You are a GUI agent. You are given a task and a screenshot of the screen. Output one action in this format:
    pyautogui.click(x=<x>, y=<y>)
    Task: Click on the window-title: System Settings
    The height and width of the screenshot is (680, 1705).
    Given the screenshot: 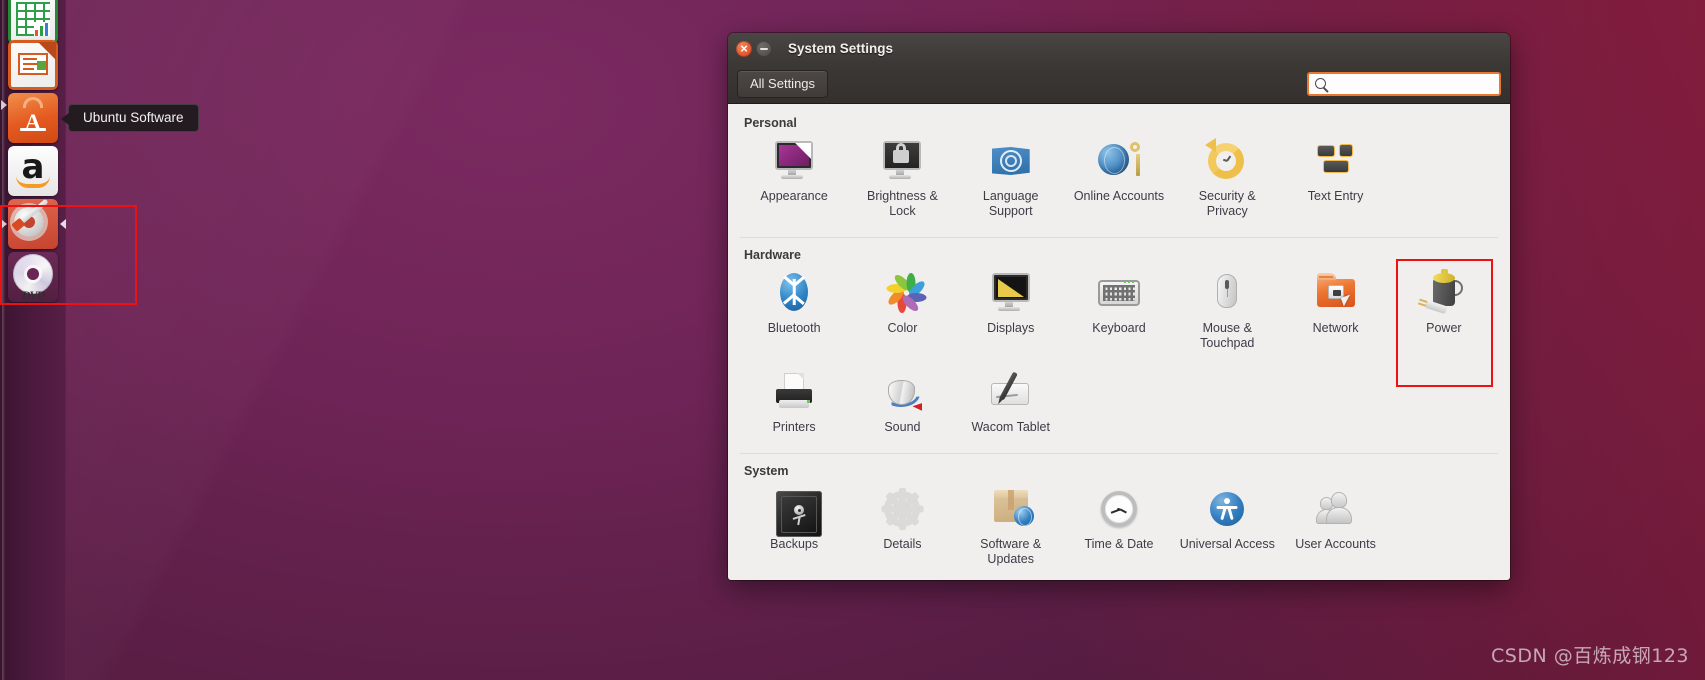 What is the action you would take?
    pyautogui.click(x=841, y=48)
    